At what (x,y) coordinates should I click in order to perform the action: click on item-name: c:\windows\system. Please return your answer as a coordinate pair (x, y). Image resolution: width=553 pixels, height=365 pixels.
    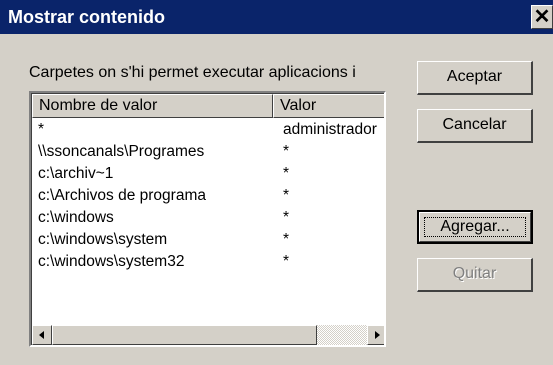
    Looking at the image, I should click on (103, 239).